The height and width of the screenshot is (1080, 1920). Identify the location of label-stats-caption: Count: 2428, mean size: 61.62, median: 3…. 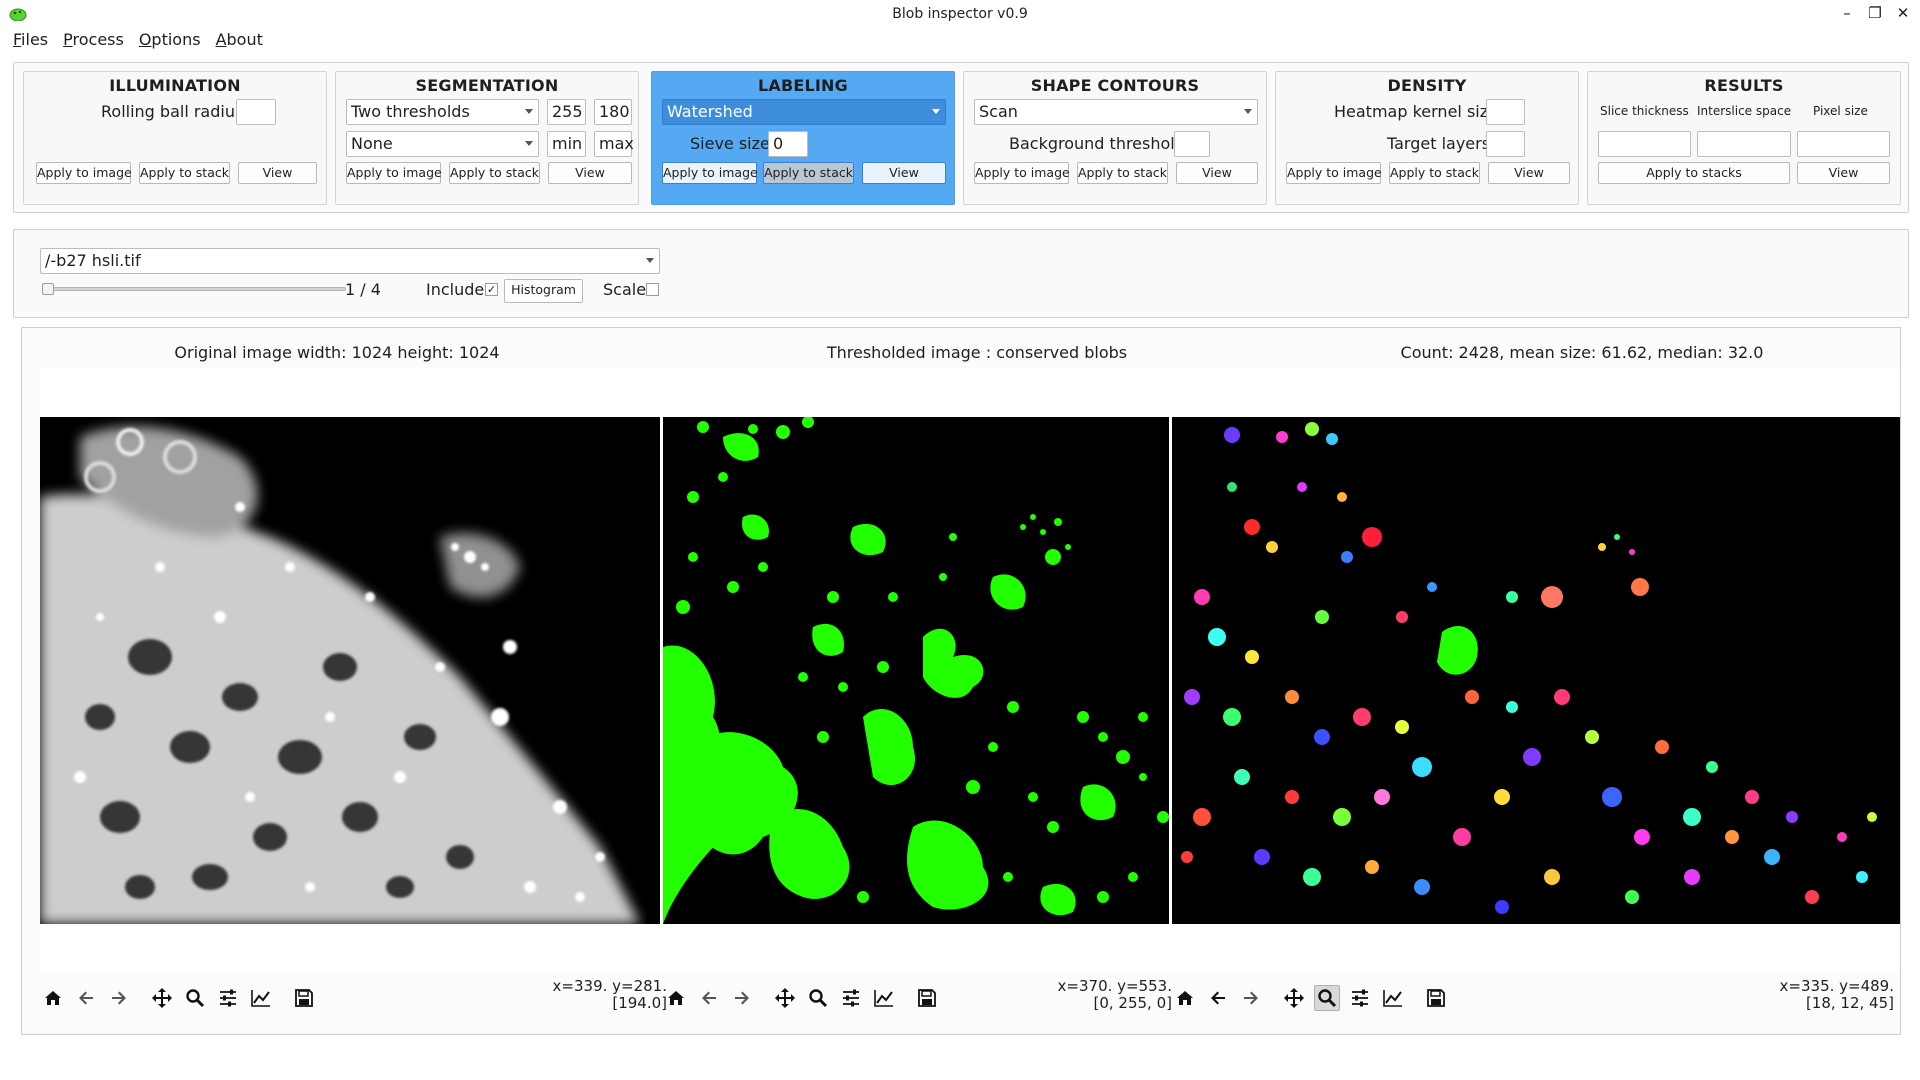
(1582, 352).